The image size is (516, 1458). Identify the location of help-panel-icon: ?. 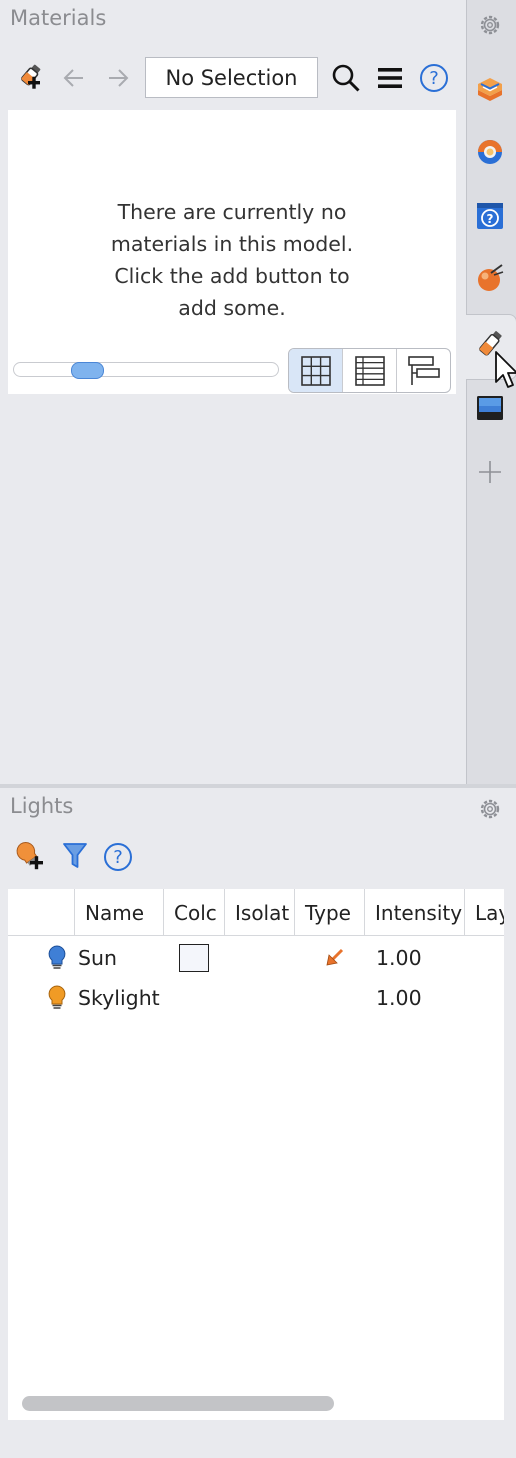
(490, 216).